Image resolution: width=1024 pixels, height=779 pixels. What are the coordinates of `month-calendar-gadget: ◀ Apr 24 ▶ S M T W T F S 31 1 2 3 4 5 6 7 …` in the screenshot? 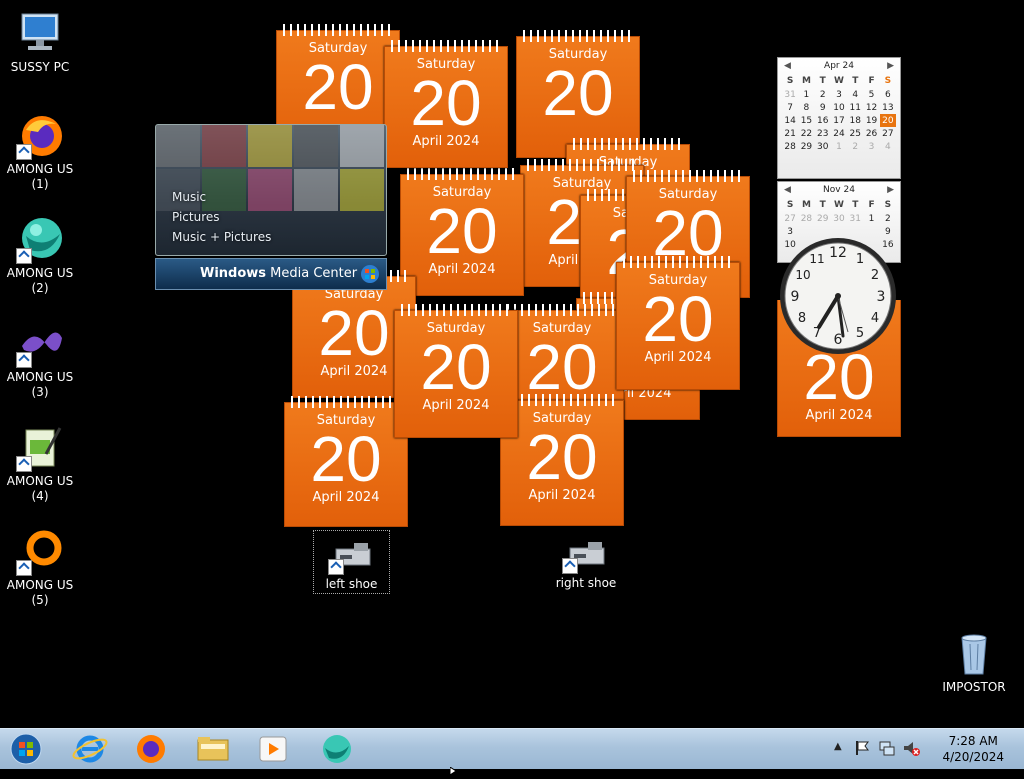 It's located at (839, 118).